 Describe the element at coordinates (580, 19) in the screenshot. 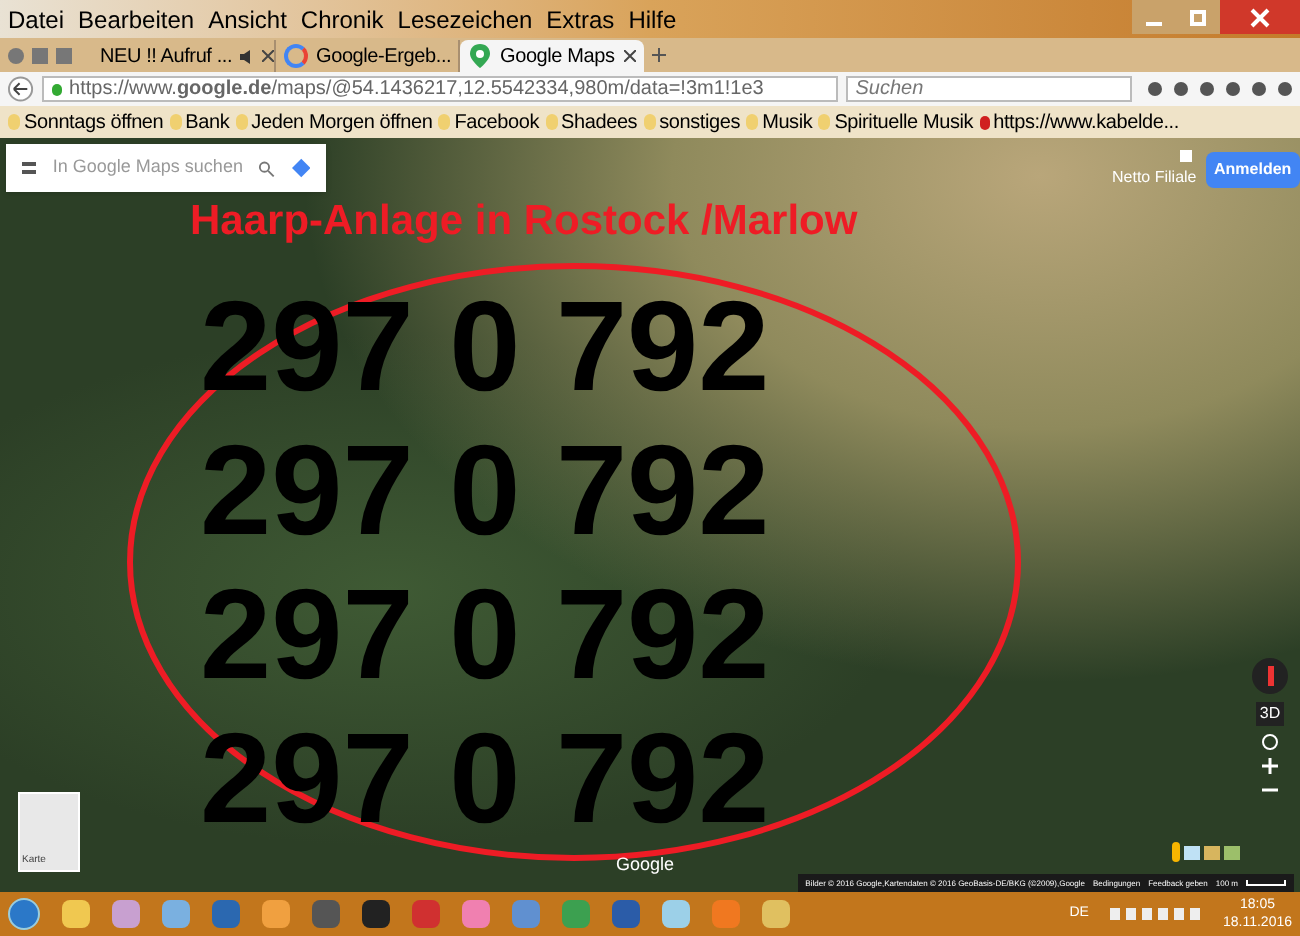

I see `menu-item: Extras` at that location.